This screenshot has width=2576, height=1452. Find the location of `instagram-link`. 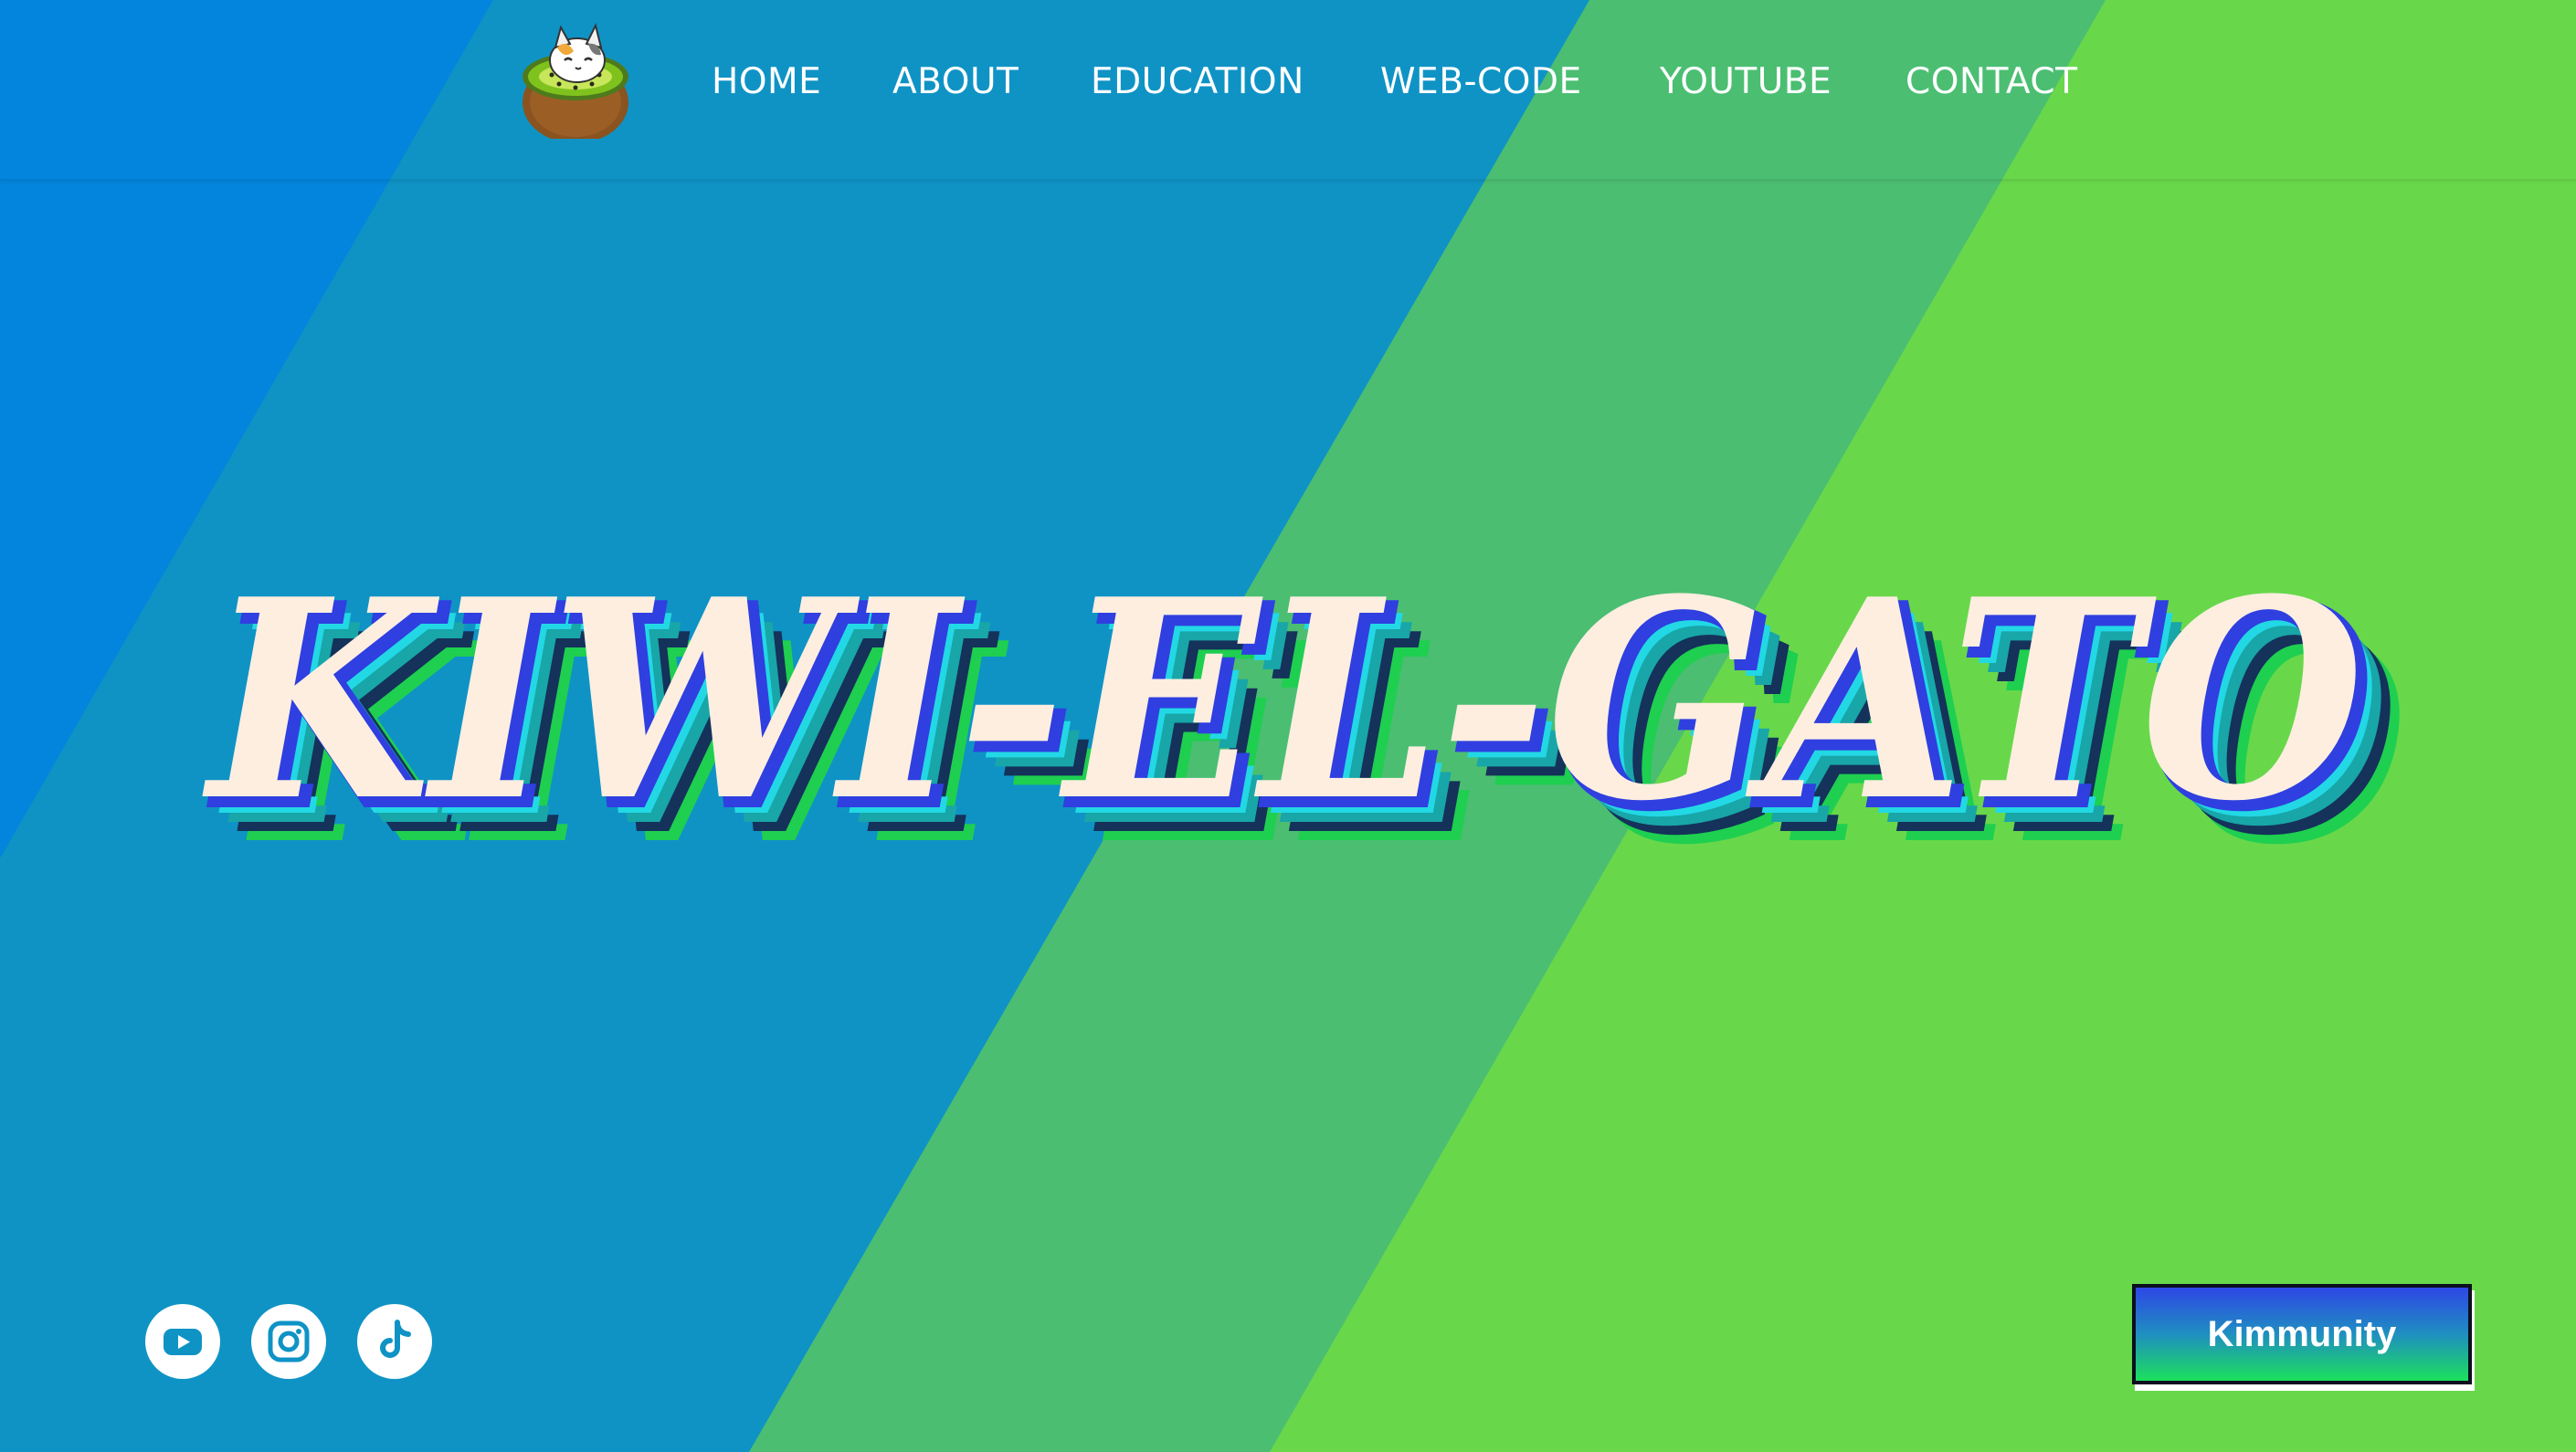

instagram-link is located at coordinates (288, 1341).